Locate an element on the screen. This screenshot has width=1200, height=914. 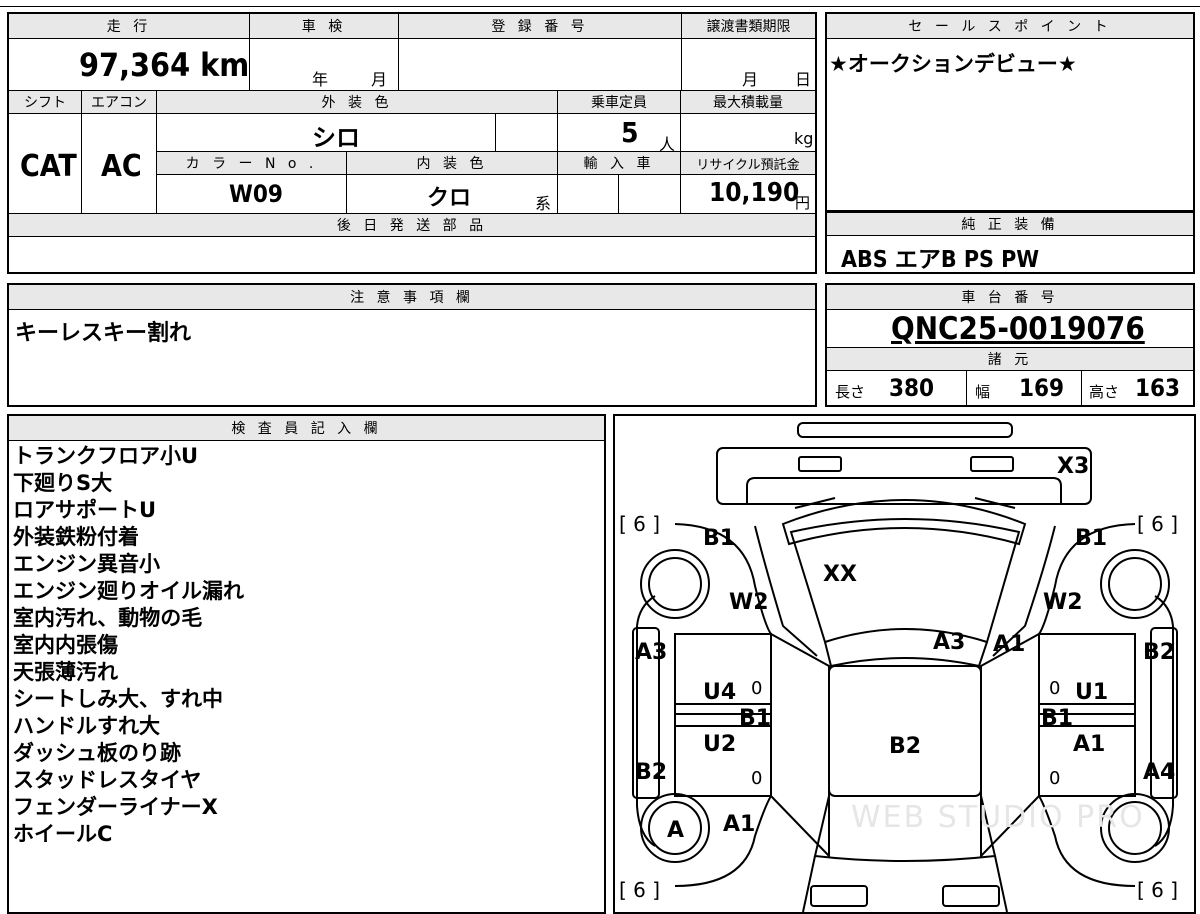
capacity-label: 乗車定員 is located at coordinates (619, 102).